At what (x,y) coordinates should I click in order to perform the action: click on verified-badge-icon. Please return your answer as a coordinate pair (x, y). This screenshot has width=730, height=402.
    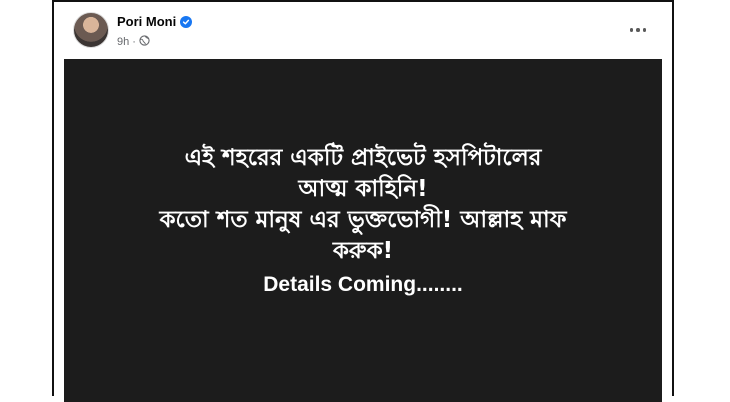
    Looking at the image, I should click on (186, 21).